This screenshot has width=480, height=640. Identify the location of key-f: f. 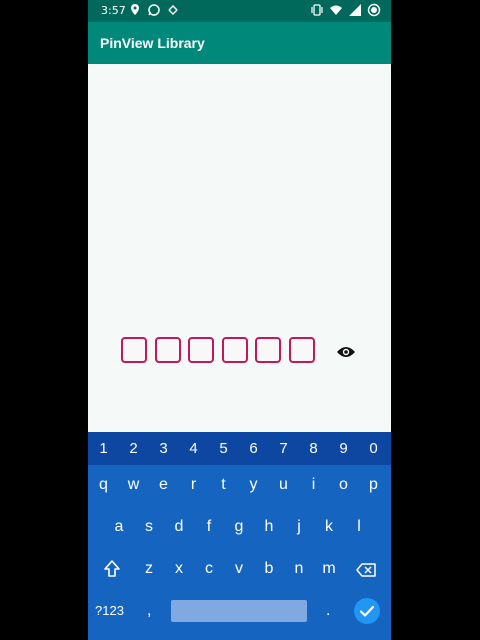
(209, 527).